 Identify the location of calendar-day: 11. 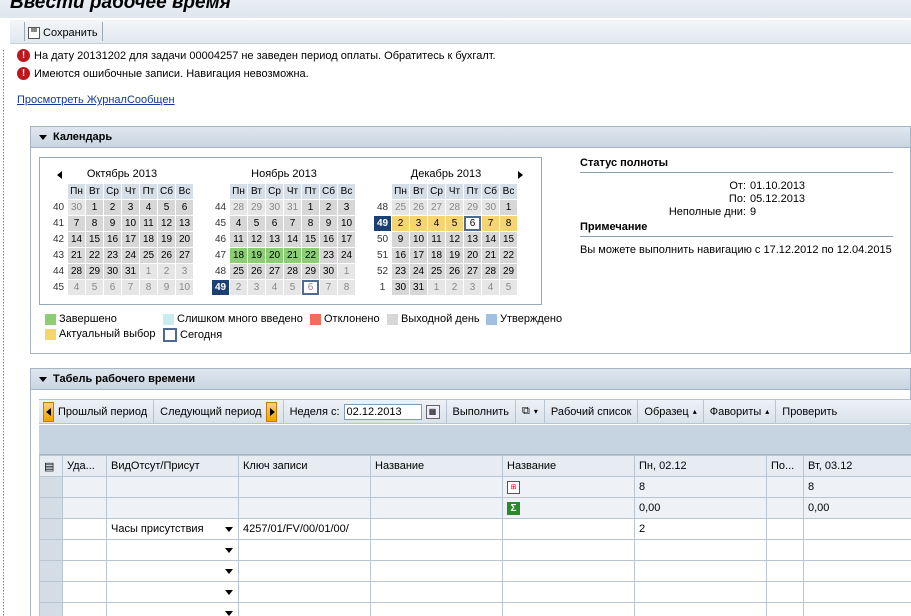
(148, 223).